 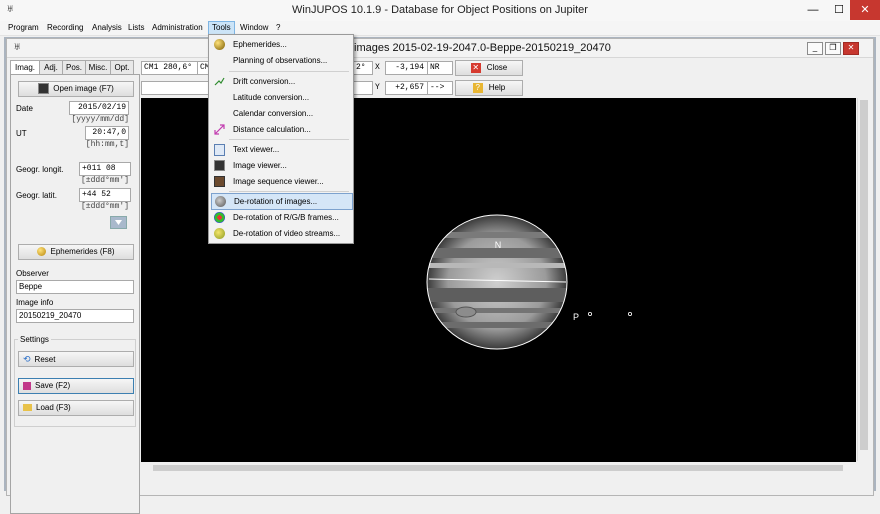 I want to click on open-image-label: Open image (F7), so click(x=83, y=88).